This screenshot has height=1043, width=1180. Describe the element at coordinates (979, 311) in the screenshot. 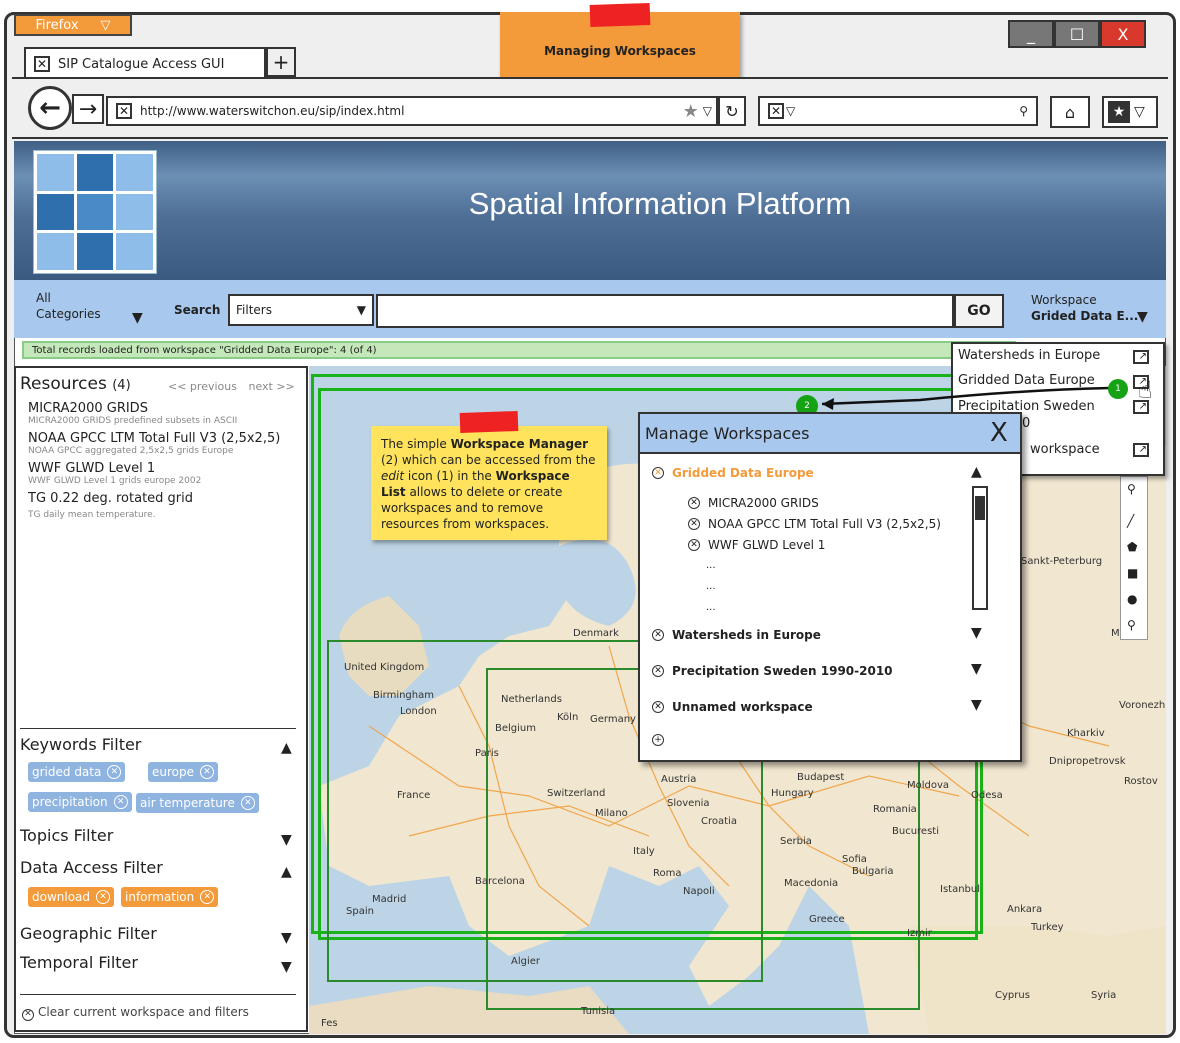

I see `go-button: GO` at that location.